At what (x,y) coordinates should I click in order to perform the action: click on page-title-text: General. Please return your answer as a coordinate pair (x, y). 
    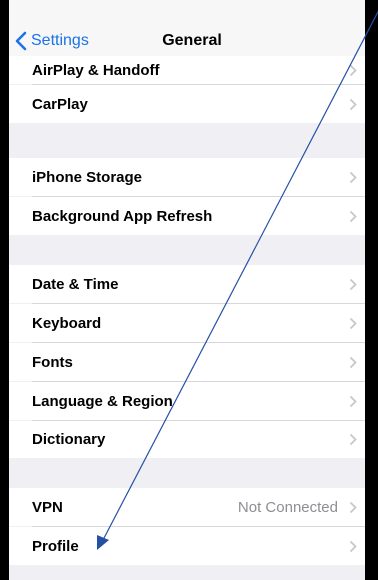
    Looking at the image, I should click on (192, 40).